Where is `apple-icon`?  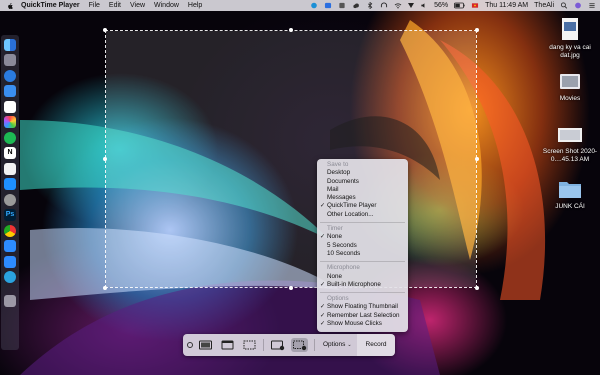
apple-icon is located at coordinates (10, 6).